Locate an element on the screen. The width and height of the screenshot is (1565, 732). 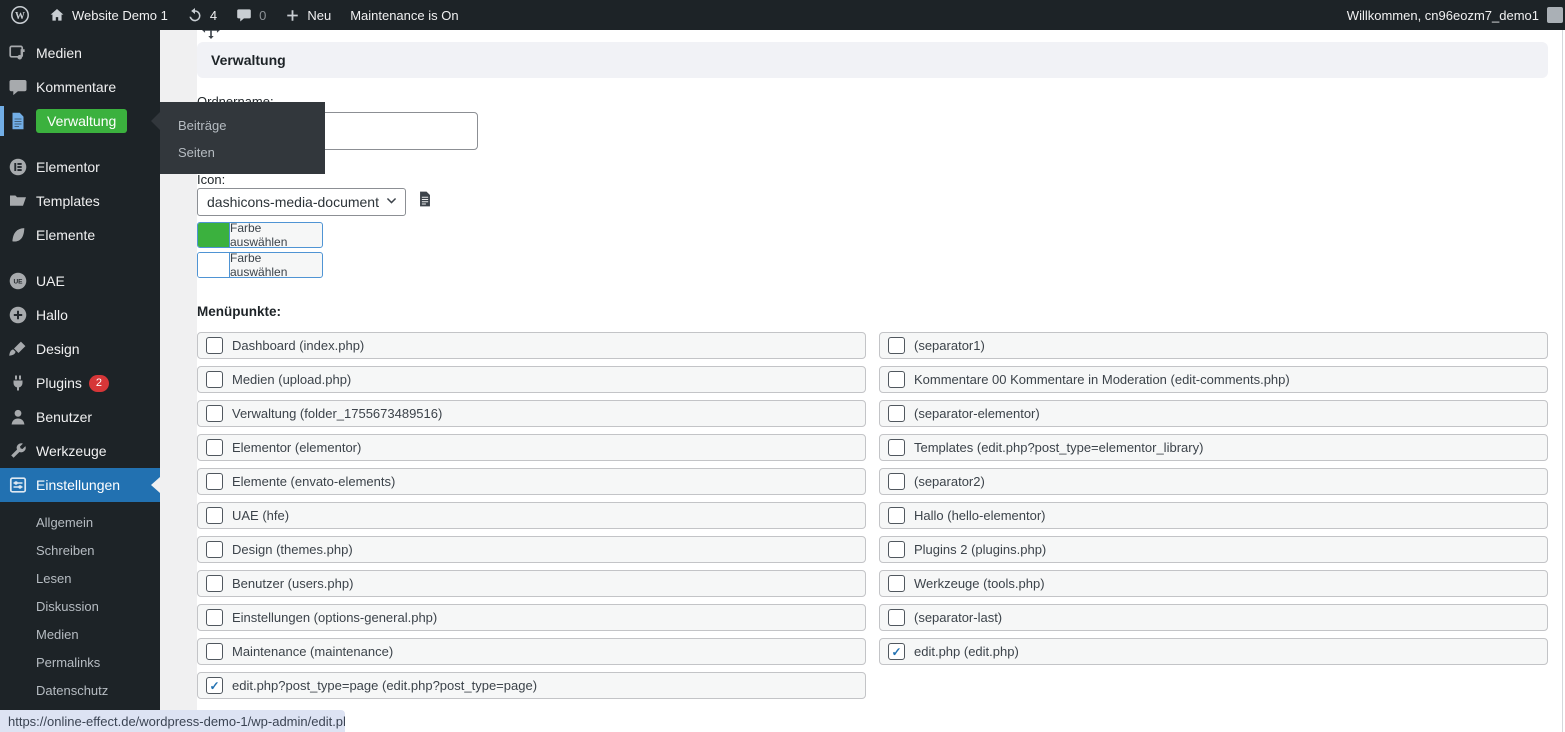
menu-item-row-maintenance-maintenance: Maintenance (maintenance) is located at coordinates (531, 651).